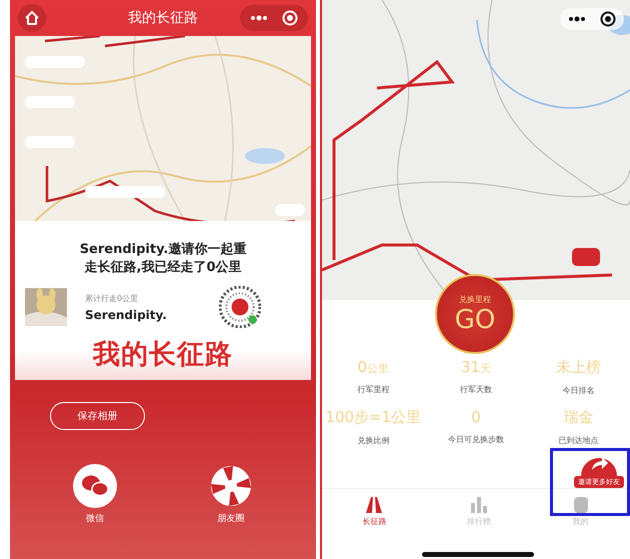  What do you see at coordinates (475, 314) in the screenshot?
I see `go-button: 兑换里程 GO` at bounding box center [475, 314].